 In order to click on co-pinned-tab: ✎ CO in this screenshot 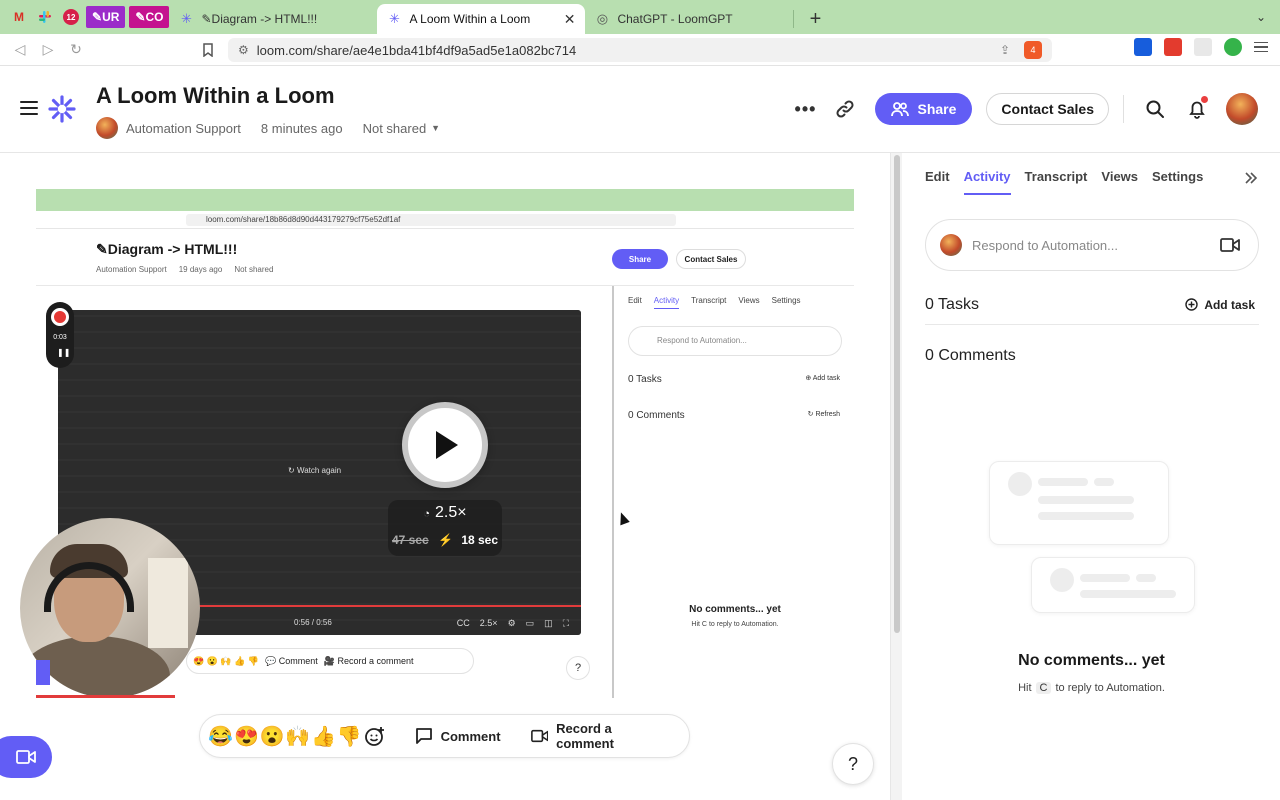, I will do `click(149, 17)`.